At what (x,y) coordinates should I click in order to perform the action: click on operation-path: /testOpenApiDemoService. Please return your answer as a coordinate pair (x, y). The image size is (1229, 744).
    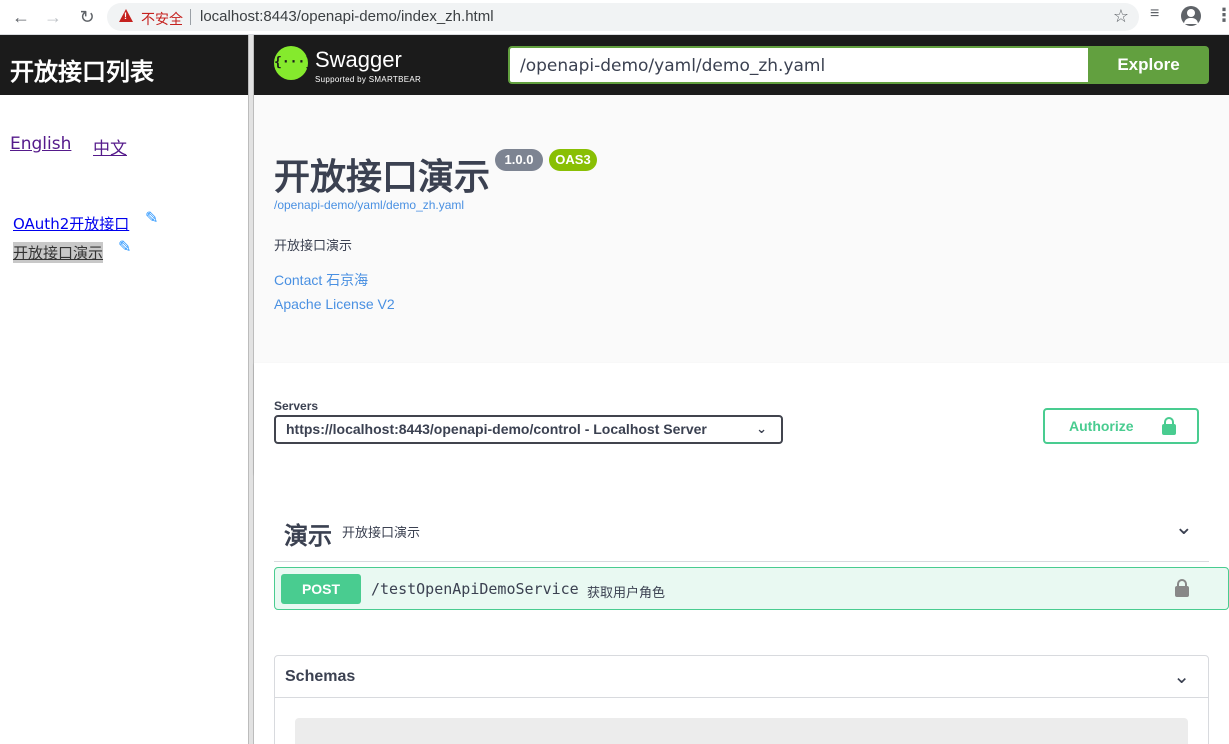
    Looking at the image, I should click on (475, 589).